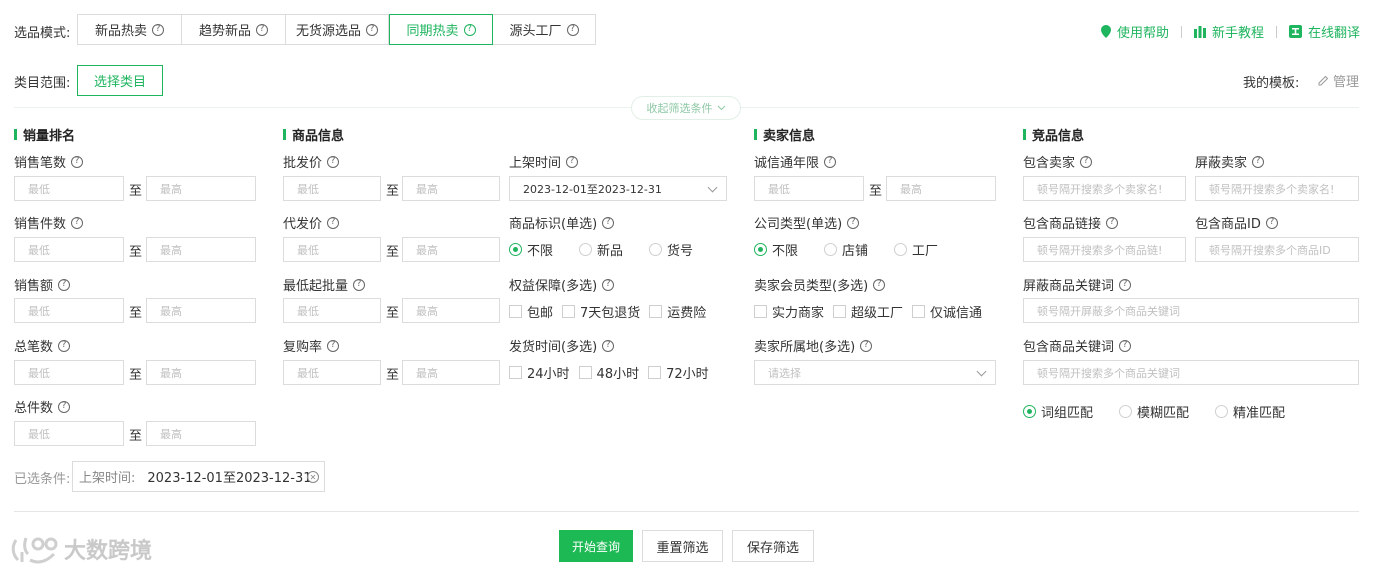 Image resolution: width=1376 pixels, height=576 pixels. Describe the element at coordinates (677, 311) in the screenshot. I see `checkbox-shipping-insurance: 运费险` at that location.